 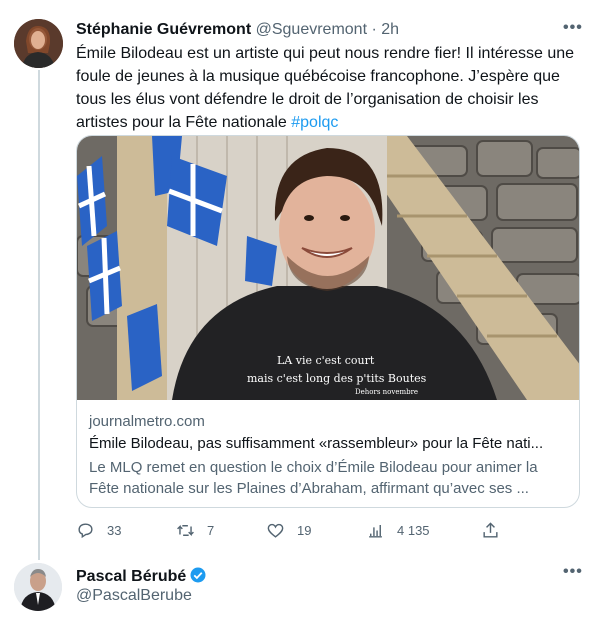 I want to click on reply-button: 33, so click(x=98, y=530).